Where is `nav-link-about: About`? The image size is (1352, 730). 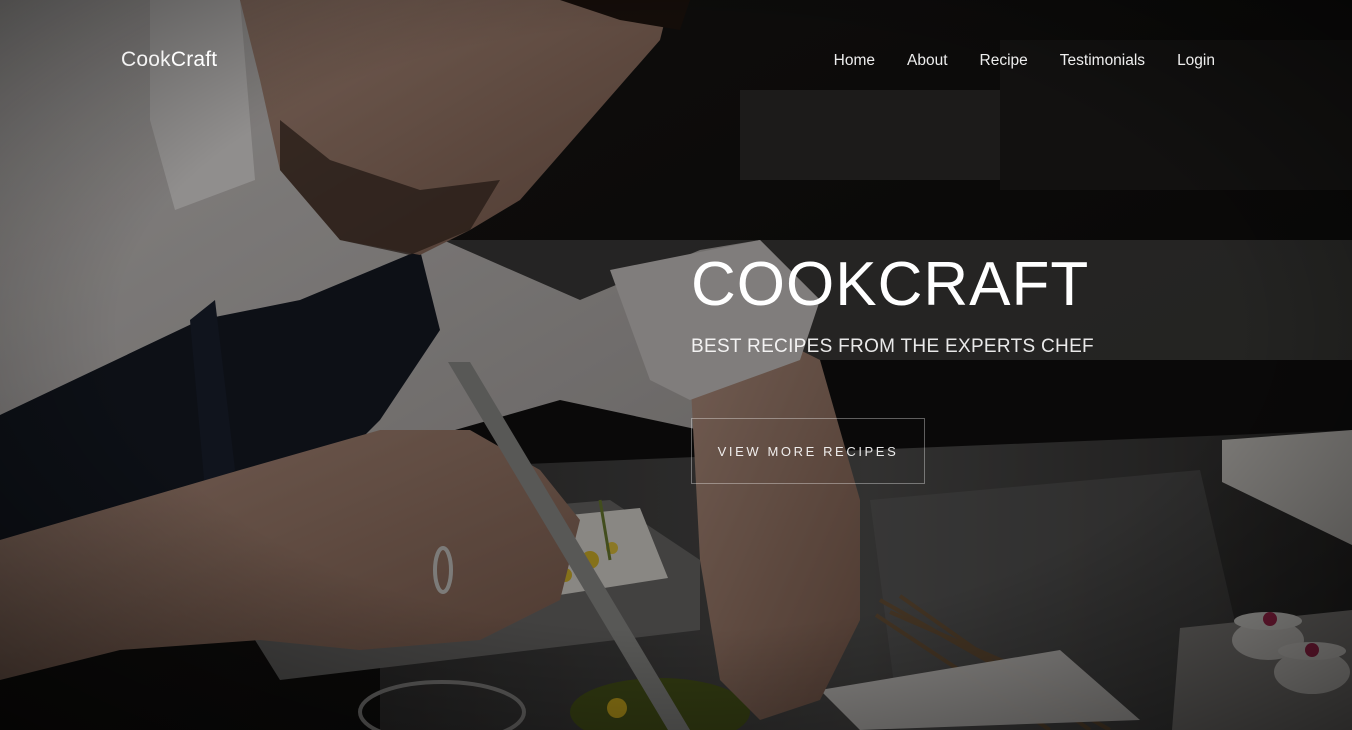 nav-link-about: About is located at coordinates (927, 61).